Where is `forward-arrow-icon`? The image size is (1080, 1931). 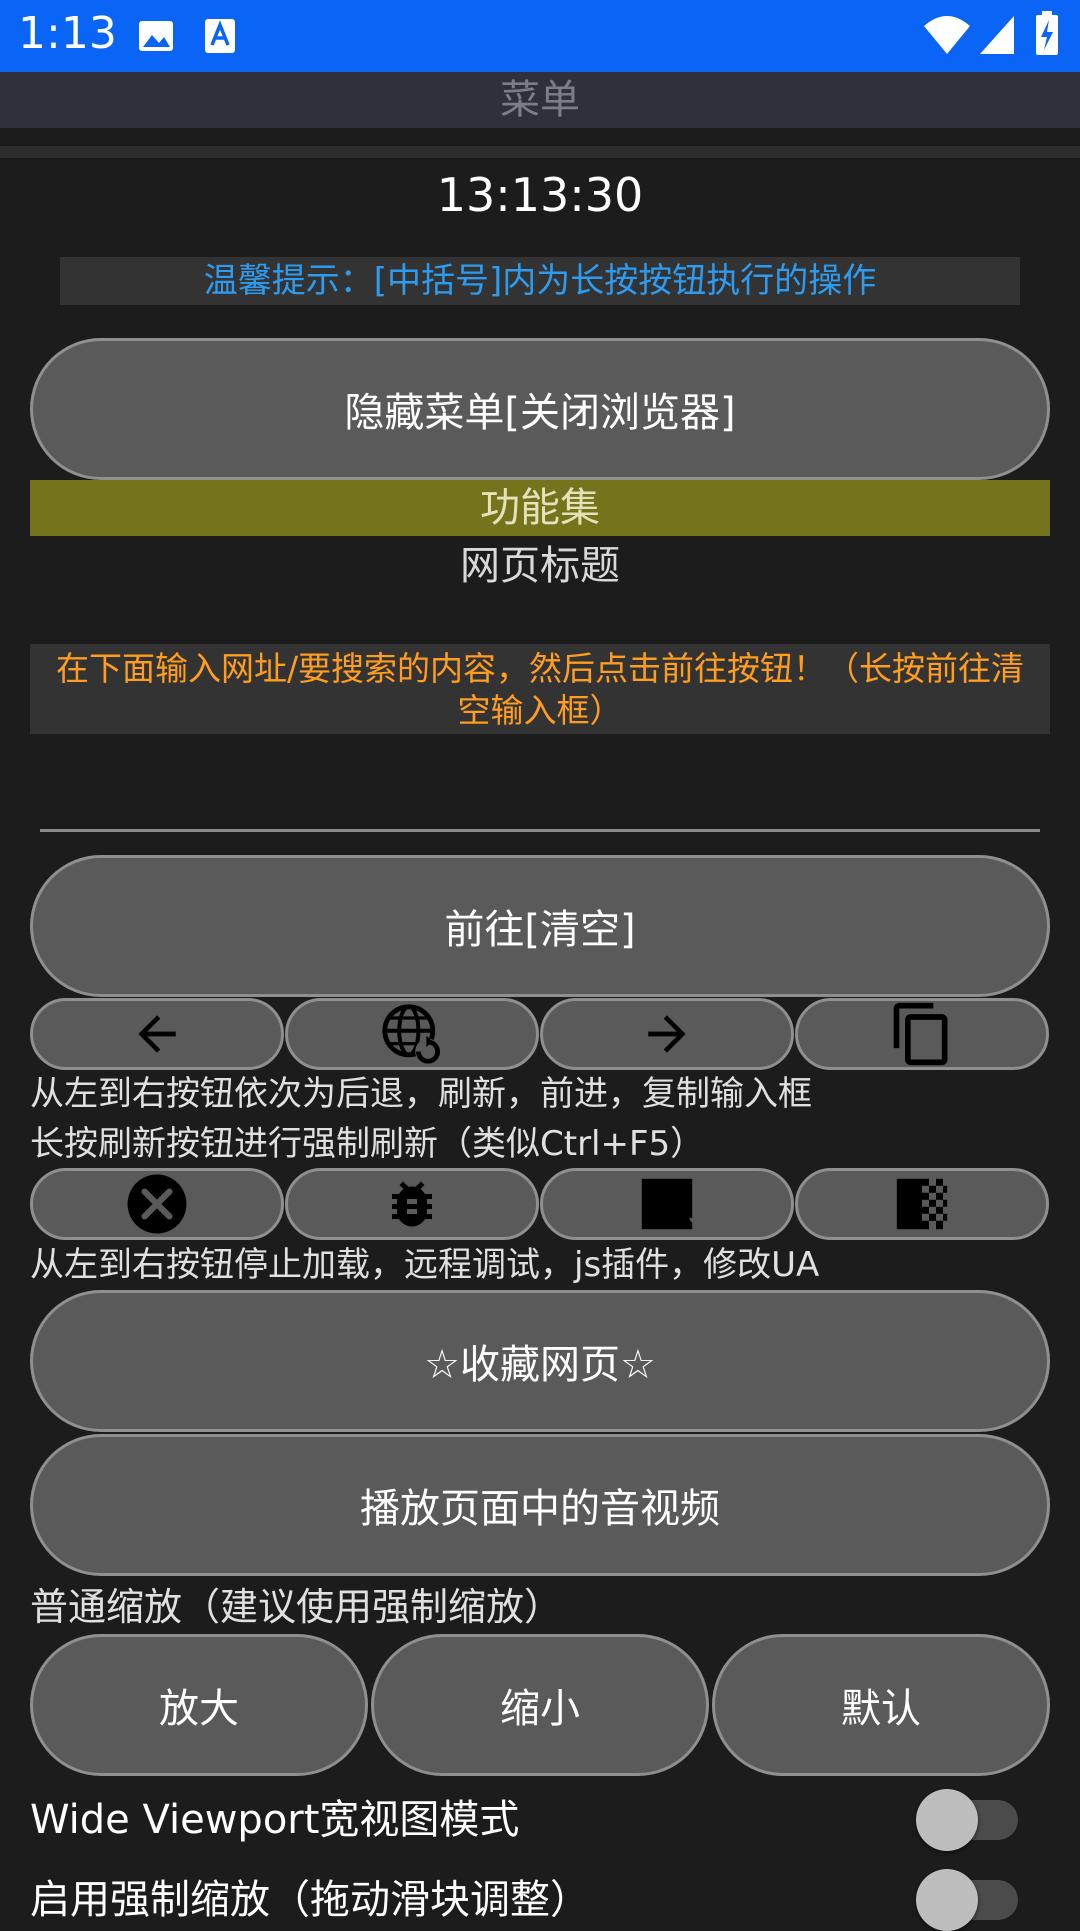 forward-arrow-icon is located at coordinates (667, 1034).